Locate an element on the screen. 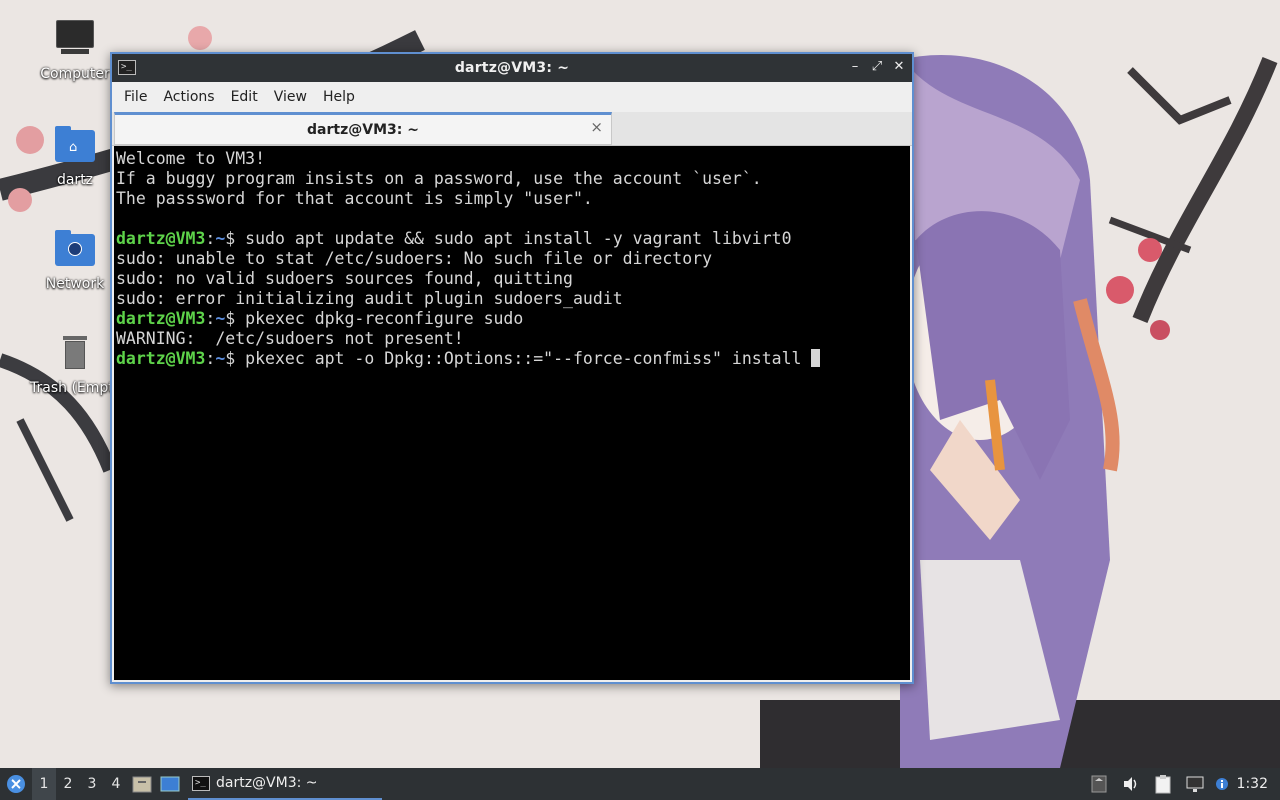  taskbar: 1 2 3 4 >_ dartz@VM3: ~ 1:32 is located at coordinates (640, 784).